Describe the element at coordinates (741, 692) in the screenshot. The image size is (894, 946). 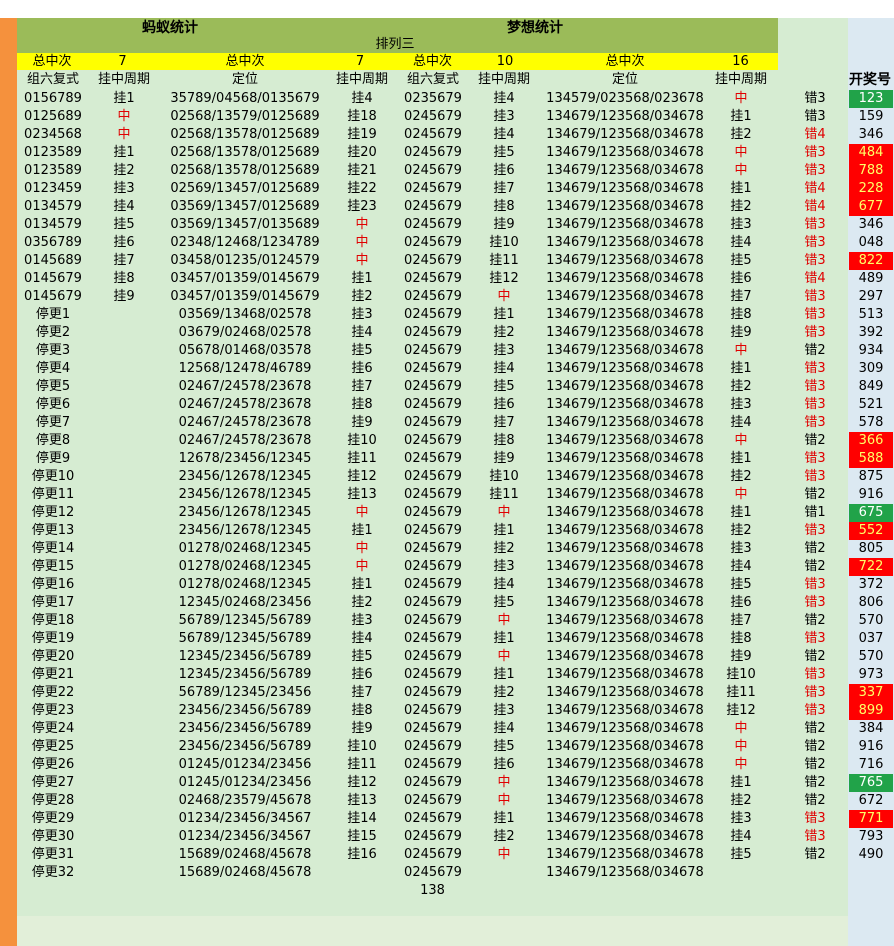
I see `cell-cycle-d: 挂11` at that location.